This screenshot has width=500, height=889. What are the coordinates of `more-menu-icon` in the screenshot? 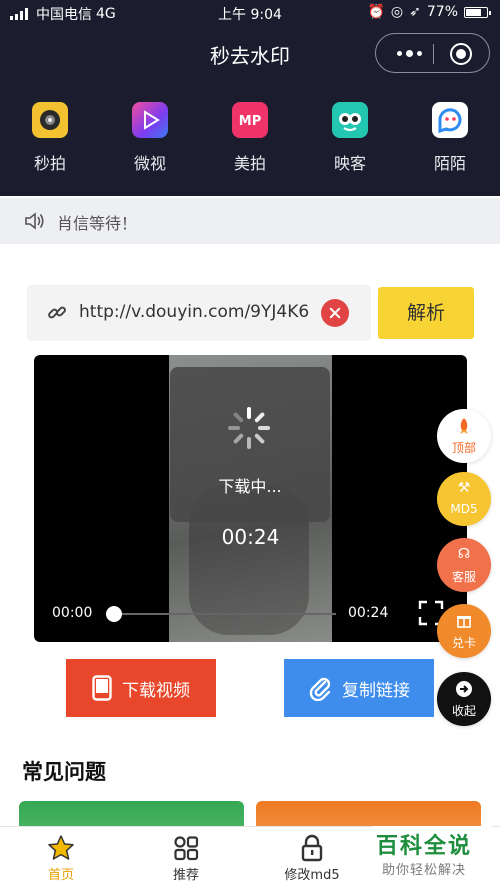 It's located at (409, 53).